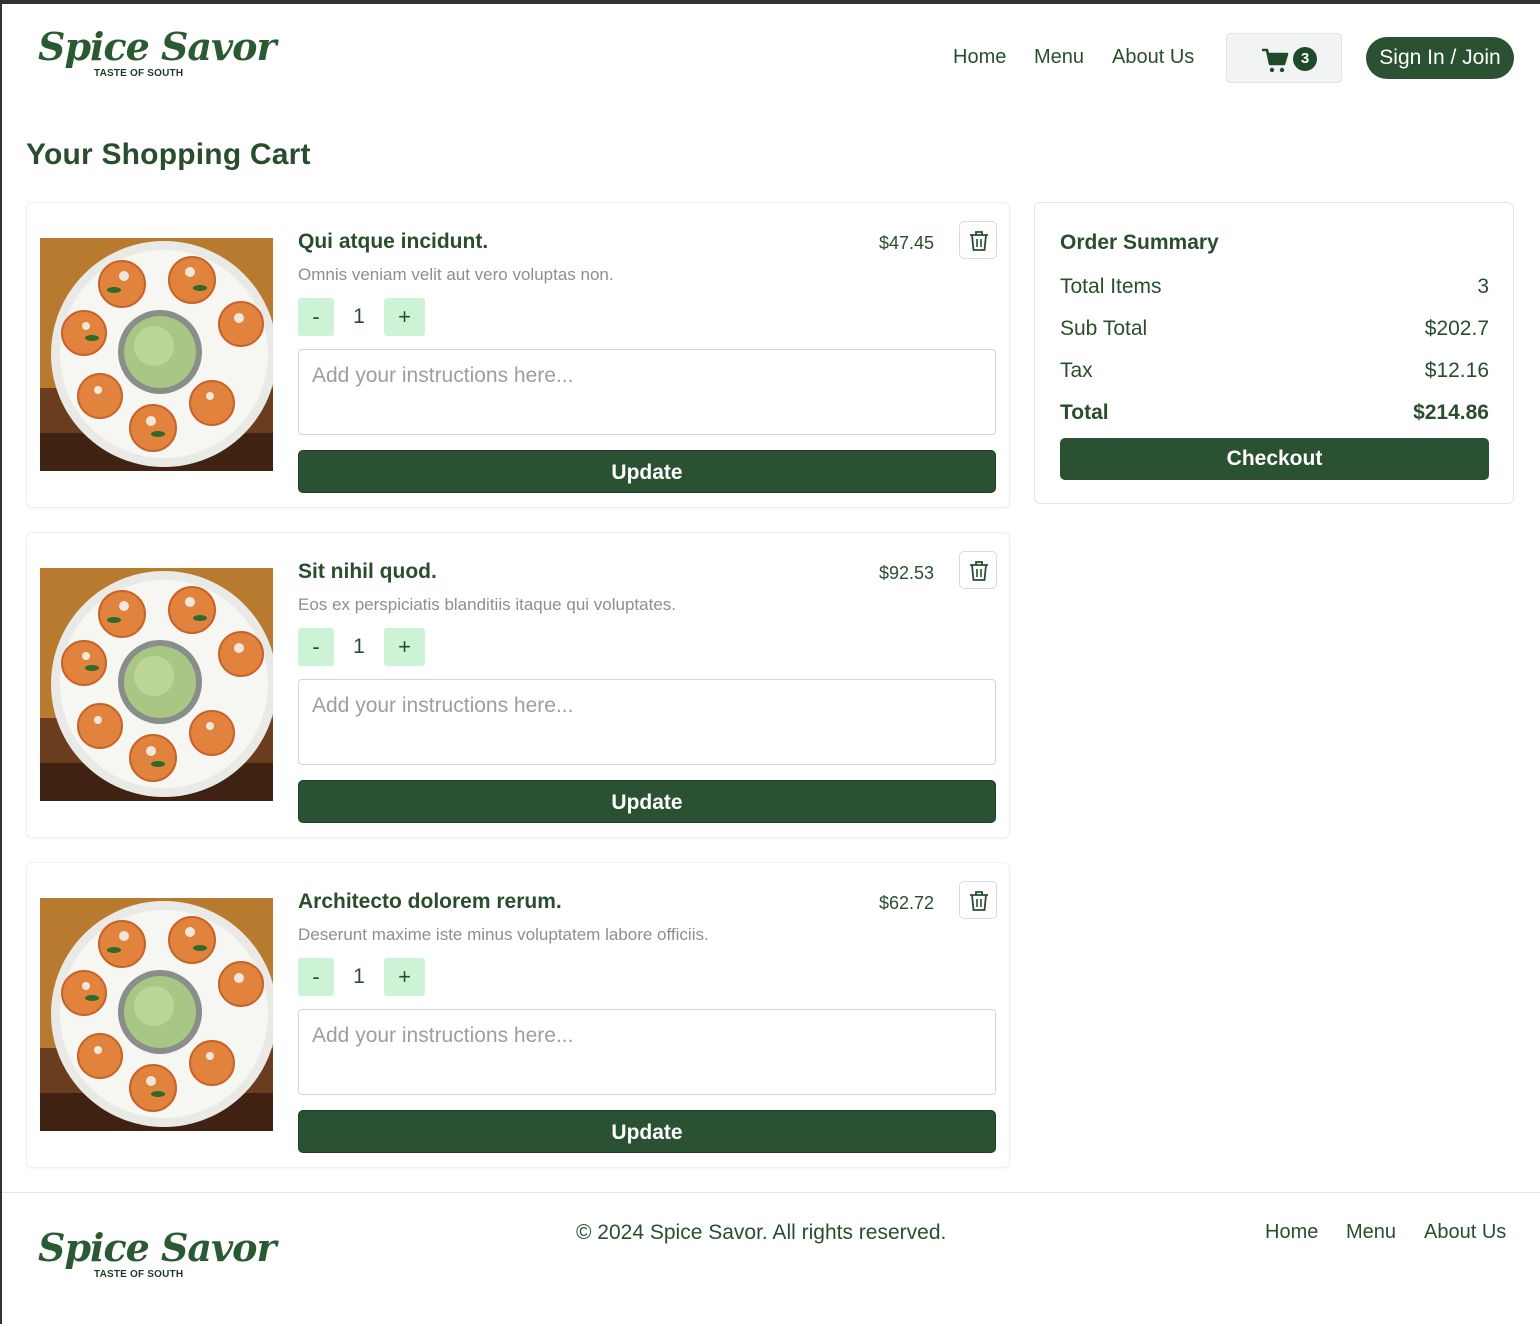 The width and height of the screenshot is (1540, 1324). I want to click on summary-total-row: Total $214.86, so click(1274, 414).